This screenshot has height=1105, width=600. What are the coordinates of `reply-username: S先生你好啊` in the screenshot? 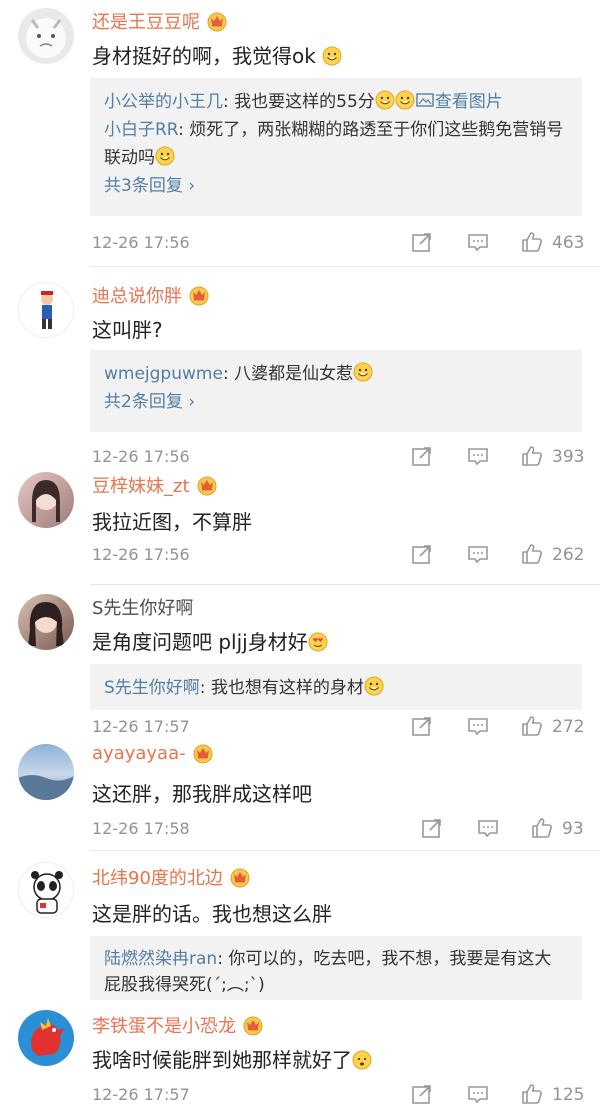 It's located at (152, 688).